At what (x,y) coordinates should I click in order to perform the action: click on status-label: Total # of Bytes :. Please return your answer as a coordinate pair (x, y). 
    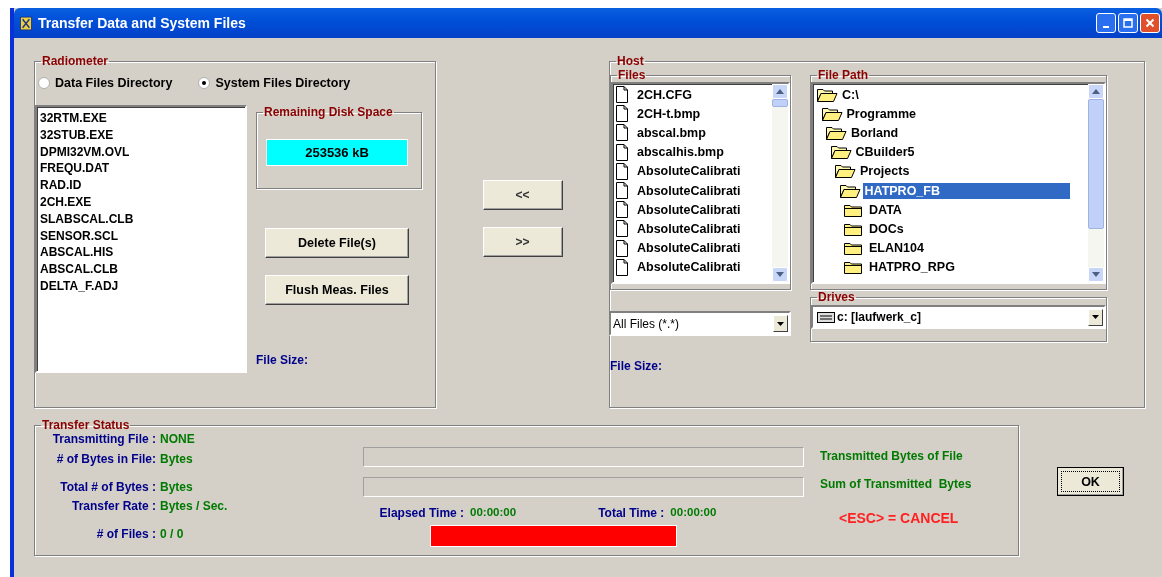
    Looking at the image, I should click on (107, 487).